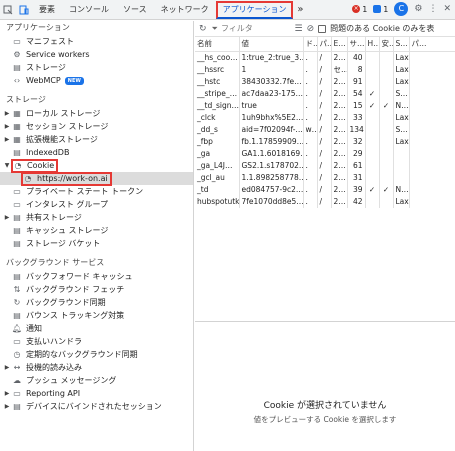  I want to click on tab-sources: ソース, so click(135, 10).